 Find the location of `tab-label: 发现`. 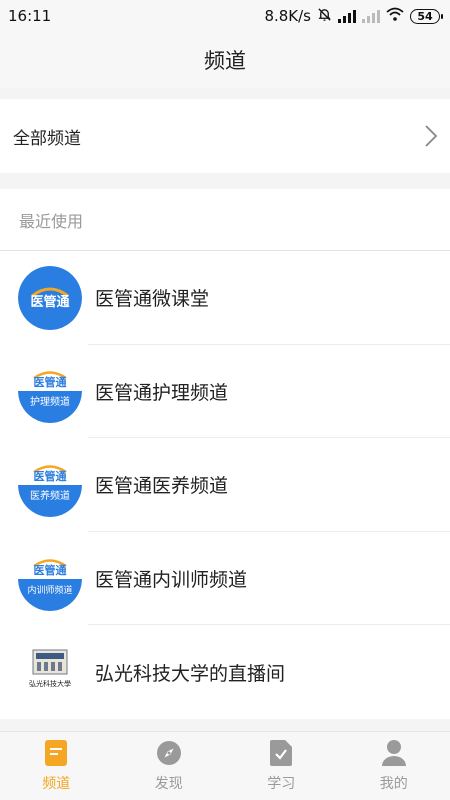

tab-label: 发现 is located at coordinates (168, 784).